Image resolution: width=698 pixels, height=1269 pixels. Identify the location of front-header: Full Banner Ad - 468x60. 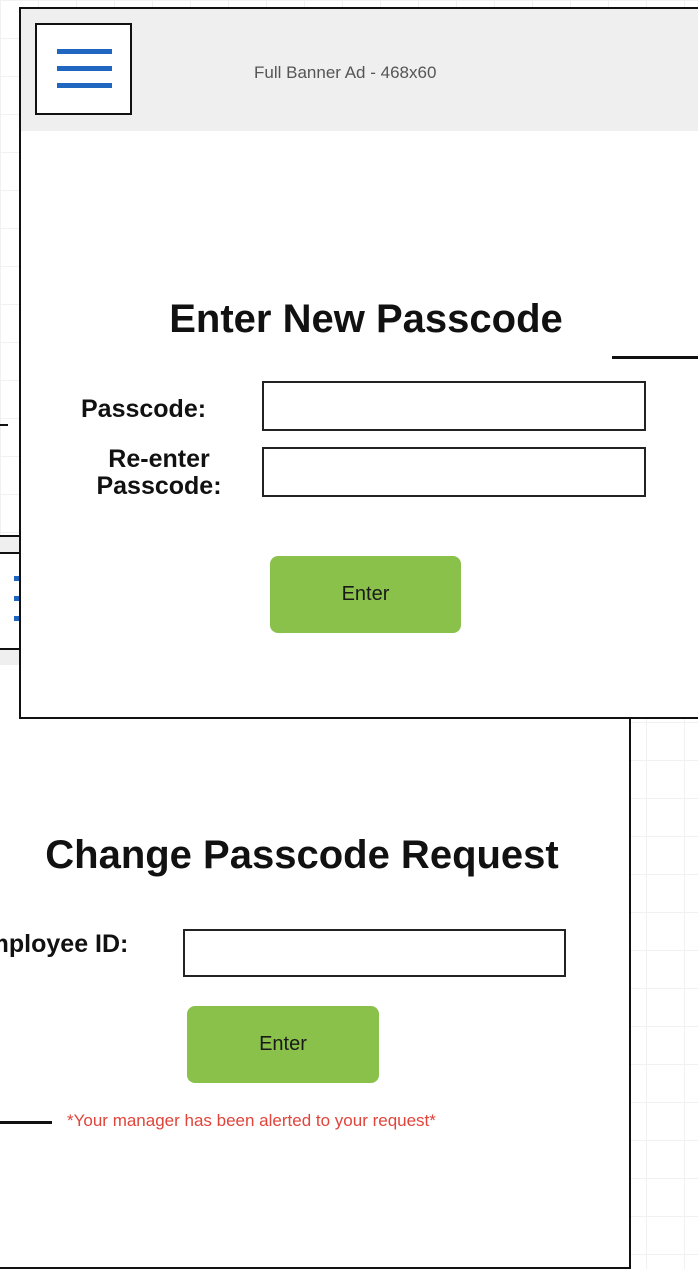
(359, 70).